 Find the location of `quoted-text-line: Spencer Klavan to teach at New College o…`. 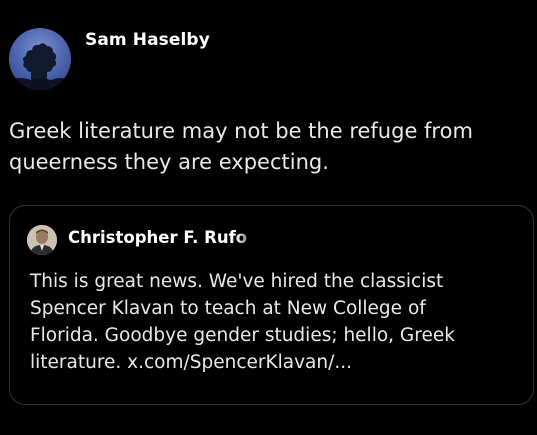

quoted-text-line: Spencer Klavan to teach at New College o… is located at coordinates (228, 308).